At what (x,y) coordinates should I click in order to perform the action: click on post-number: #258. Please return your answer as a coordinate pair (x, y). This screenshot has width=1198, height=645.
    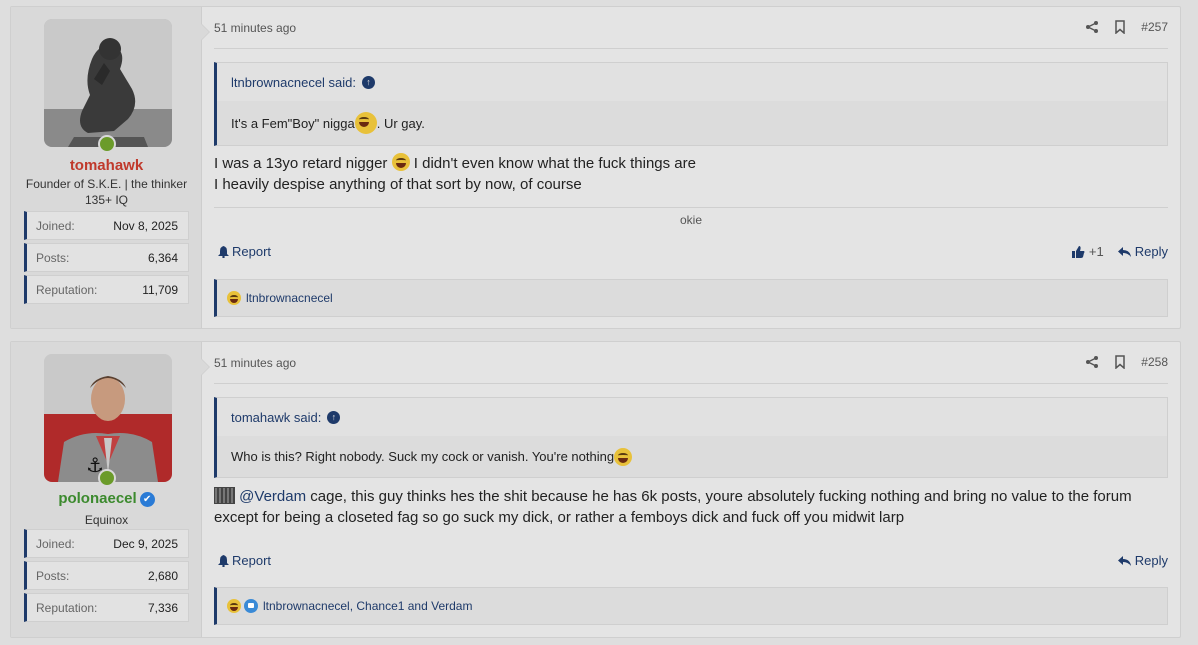
    Looking at the image, I should click on (1154, 362).